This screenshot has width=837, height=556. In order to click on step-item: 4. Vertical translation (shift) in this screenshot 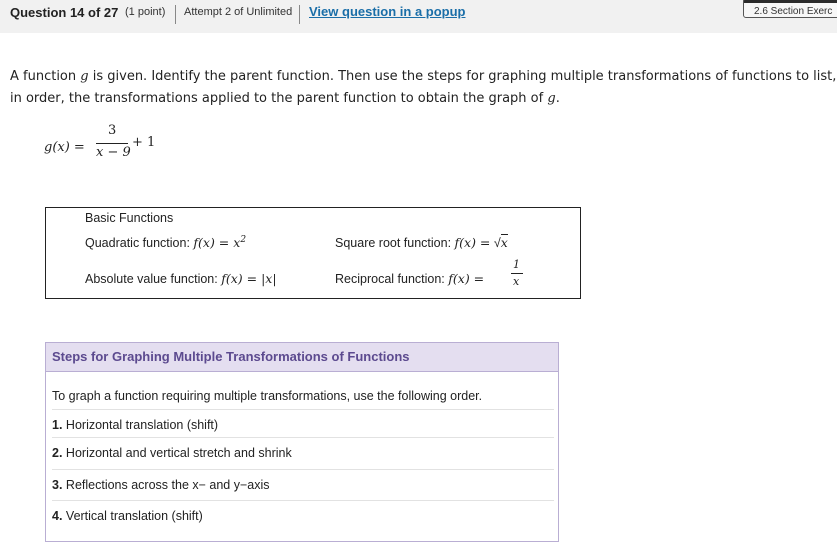, I will do `click(127, 516)`.